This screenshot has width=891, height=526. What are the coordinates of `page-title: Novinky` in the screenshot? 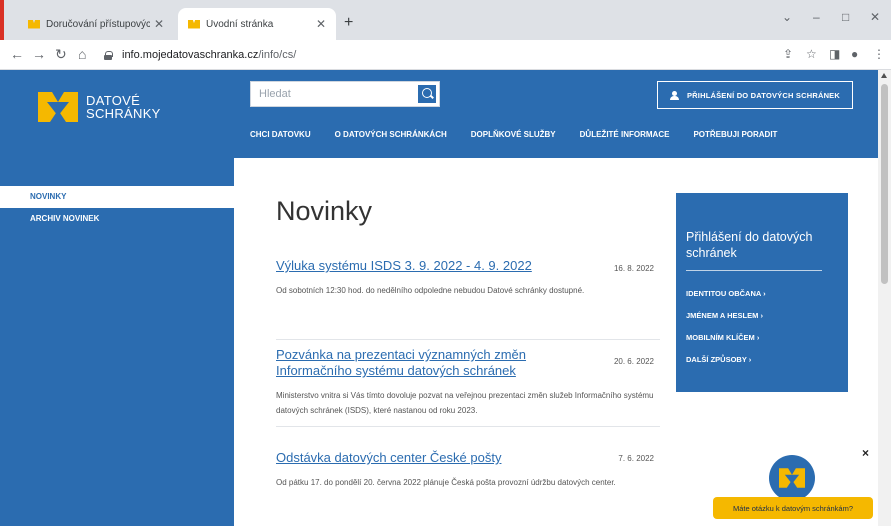 It's located at (324, 211).